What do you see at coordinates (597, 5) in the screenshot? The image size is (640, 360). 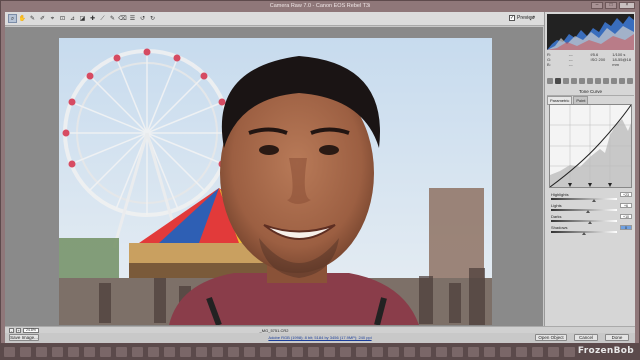 I see `minimize-button: –` at bounding box center [597, 5].